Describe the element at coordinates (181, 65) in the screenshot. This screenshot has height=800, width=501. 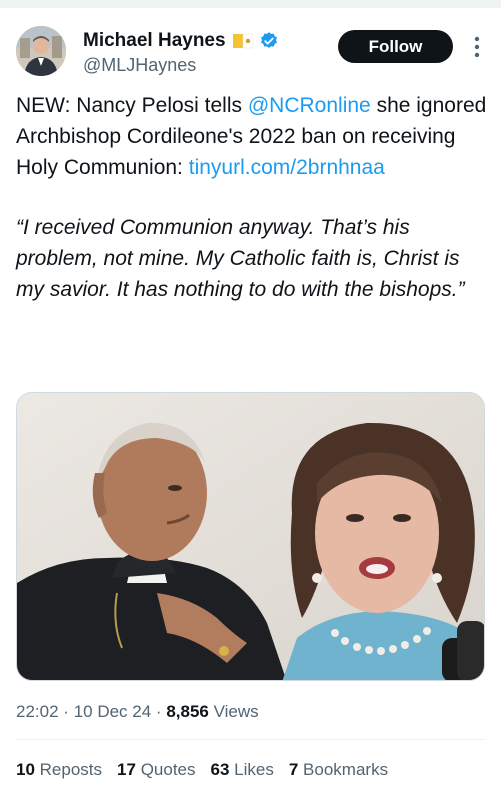
I see `handle: @MLJHaynes` at that location.